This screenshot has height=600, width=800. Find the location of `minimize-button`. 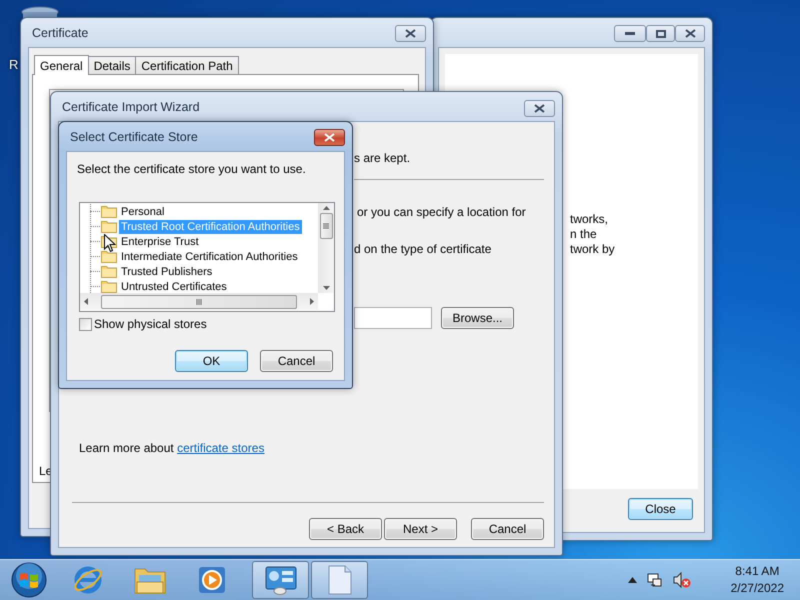

minimize-button is located at coordinates (630, 33).